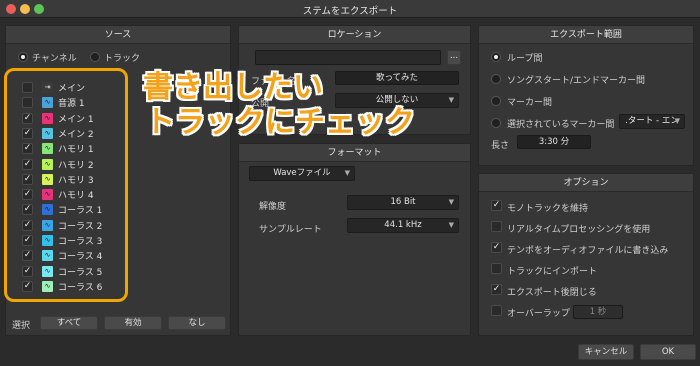 Image resolution: width=700 pixels, height=366 pixels. What do you see at coordinates (197, 323) in the screenshot?
I see `select-none-button: なし` at bounding box center [197, 323].